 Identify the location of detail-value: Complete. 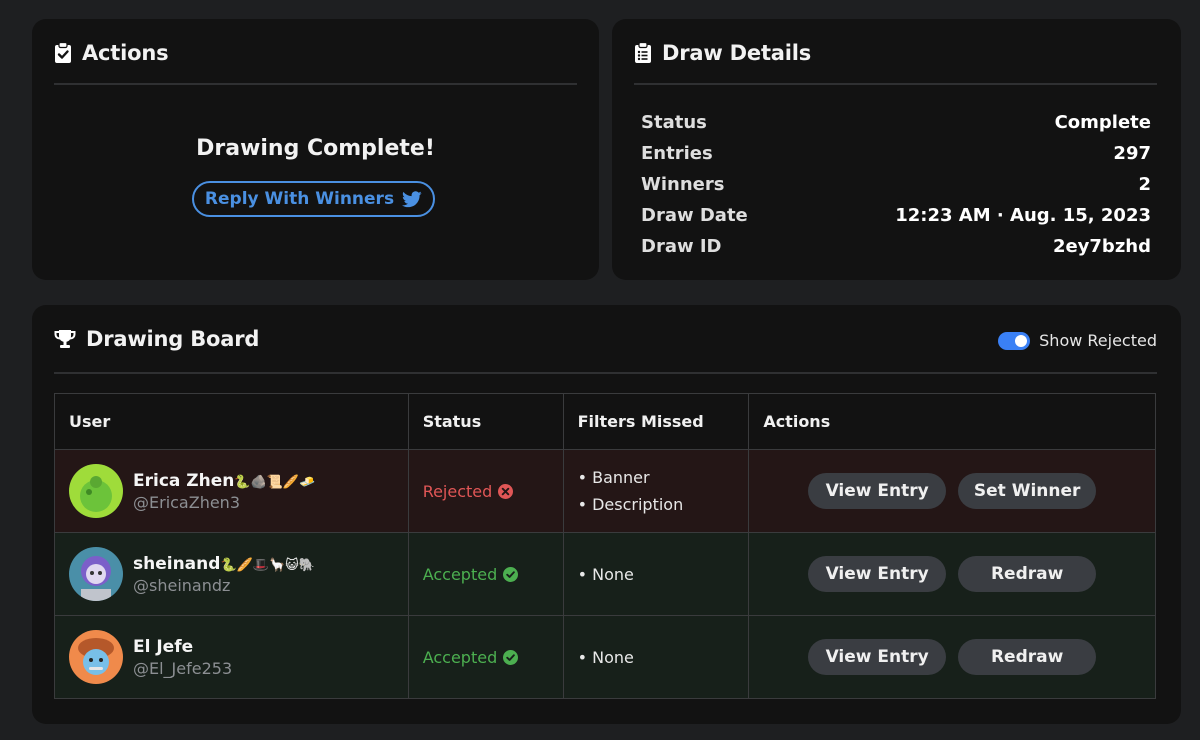
(1102, 122).